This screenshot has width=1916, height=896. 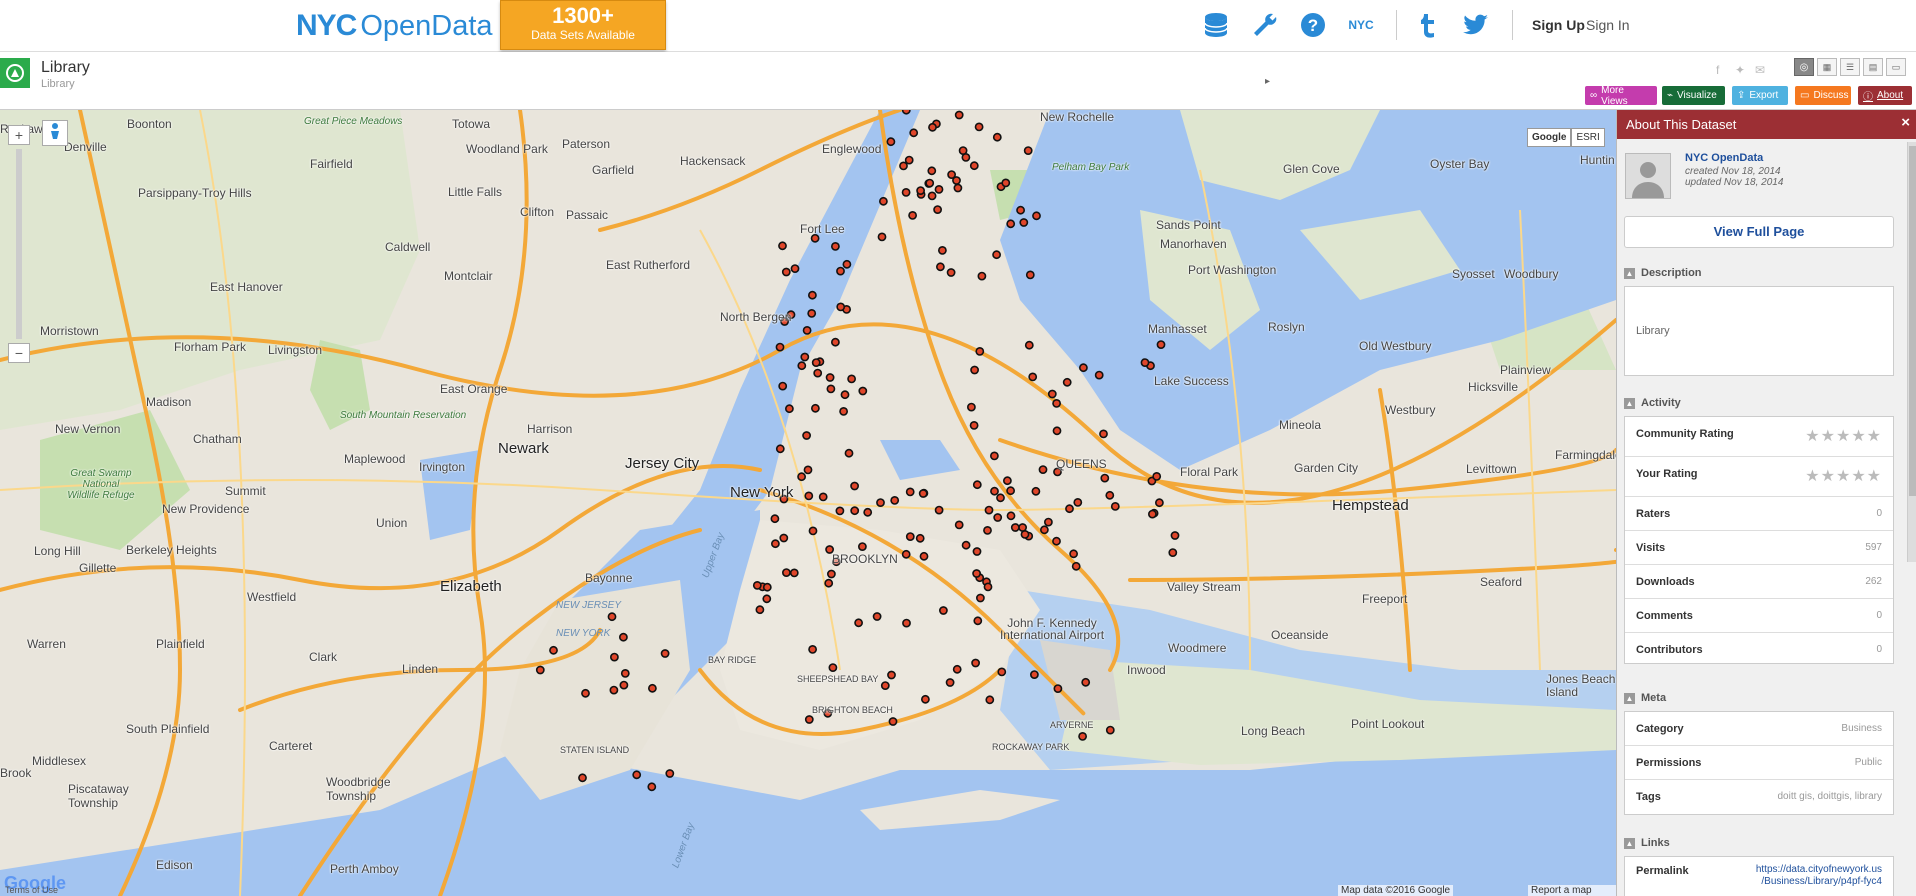 What do you see at coordinates (1647, 843) in the screenshot?
I see `links-section-toggle: ▲ Links` at bounding box center [1647, 843].